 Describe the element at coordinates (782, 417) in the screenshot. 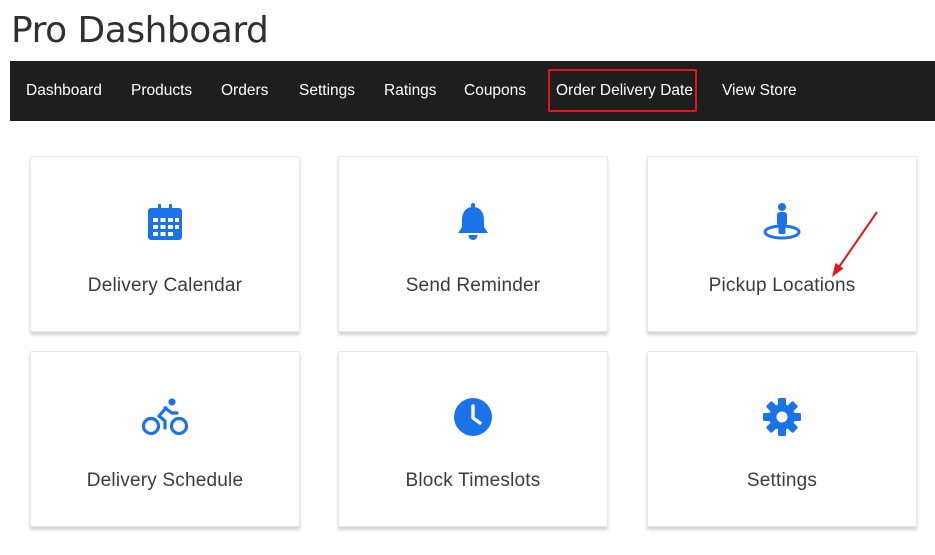

I see `gear-icon` at that location.